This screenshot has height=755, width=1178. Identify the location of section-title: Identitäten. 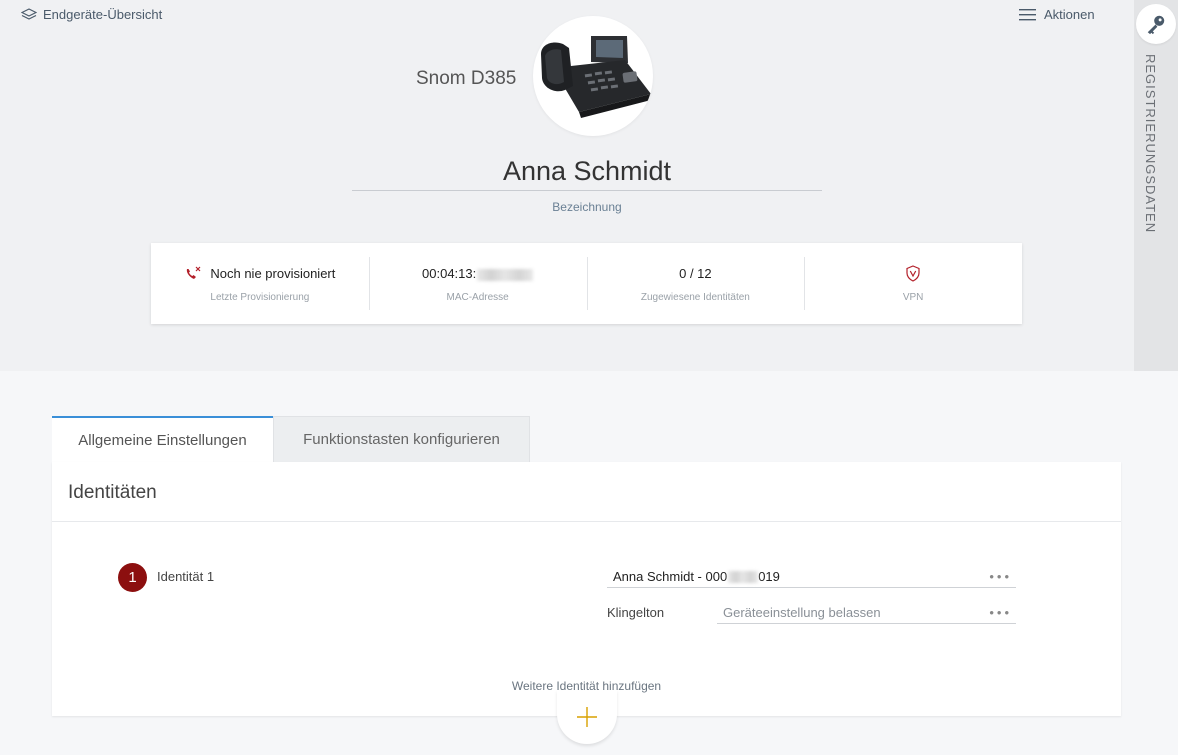
(112, 492).